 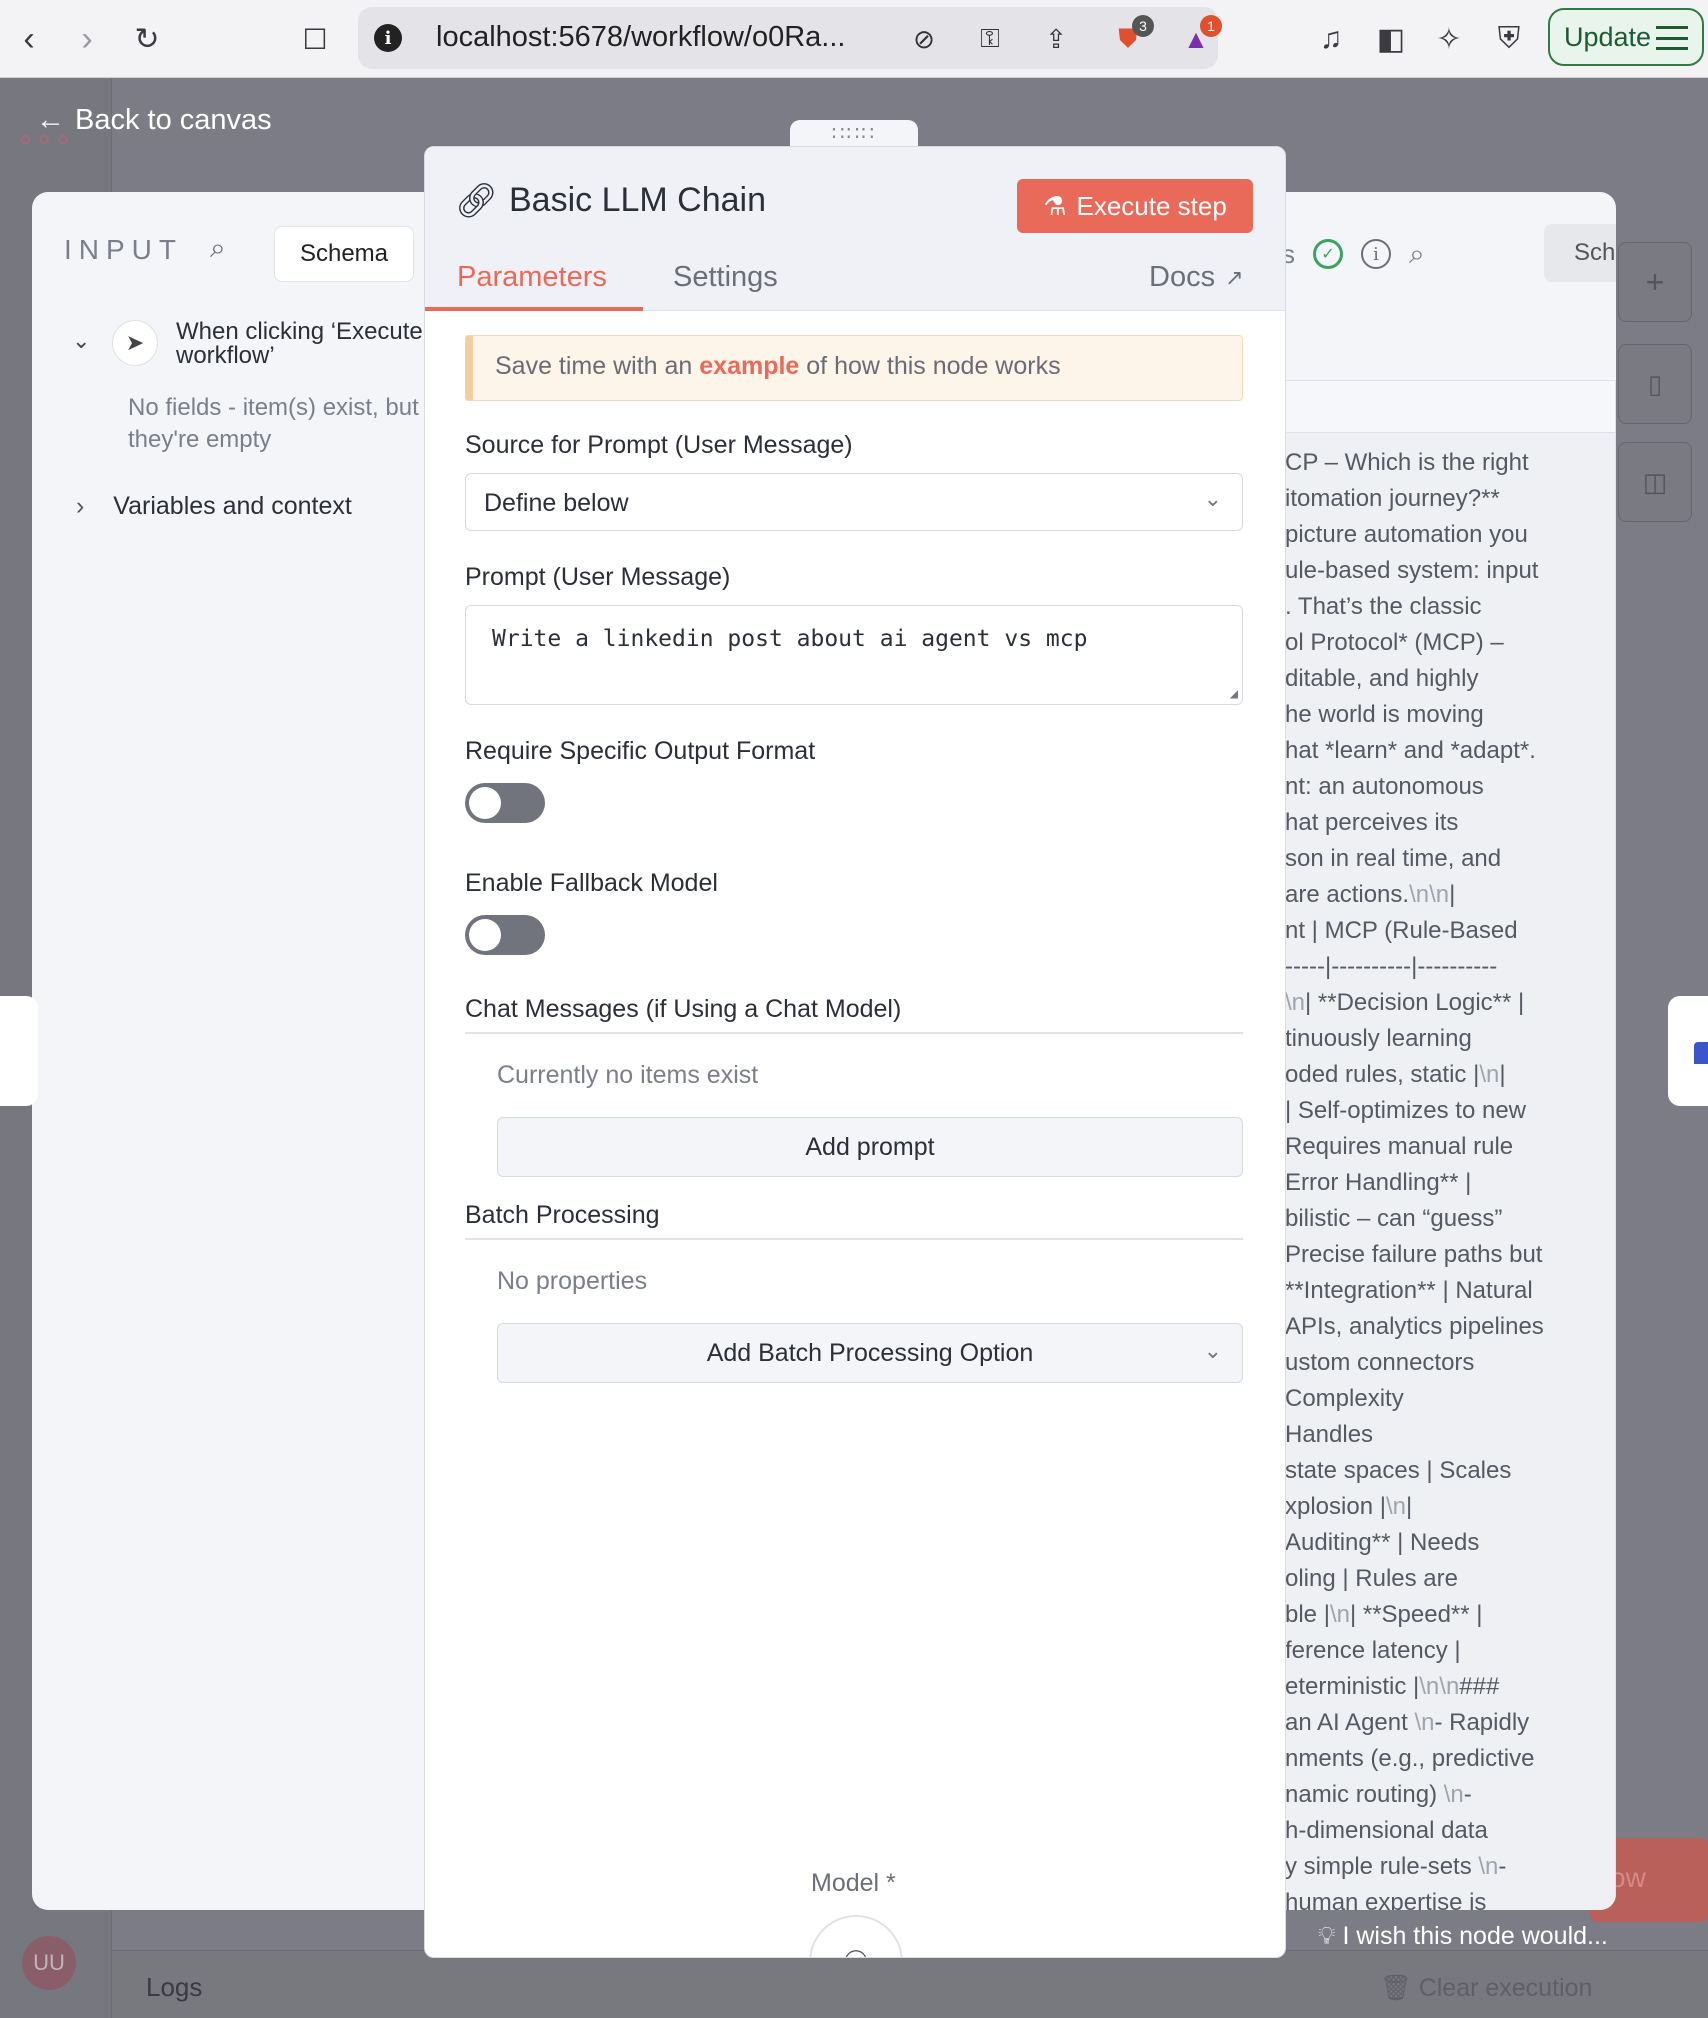 What do you see at coordinates (870, 1147) in the screenshot?
I see `add-prompt-button: Add prompt` at bounding box center [870, 1147].